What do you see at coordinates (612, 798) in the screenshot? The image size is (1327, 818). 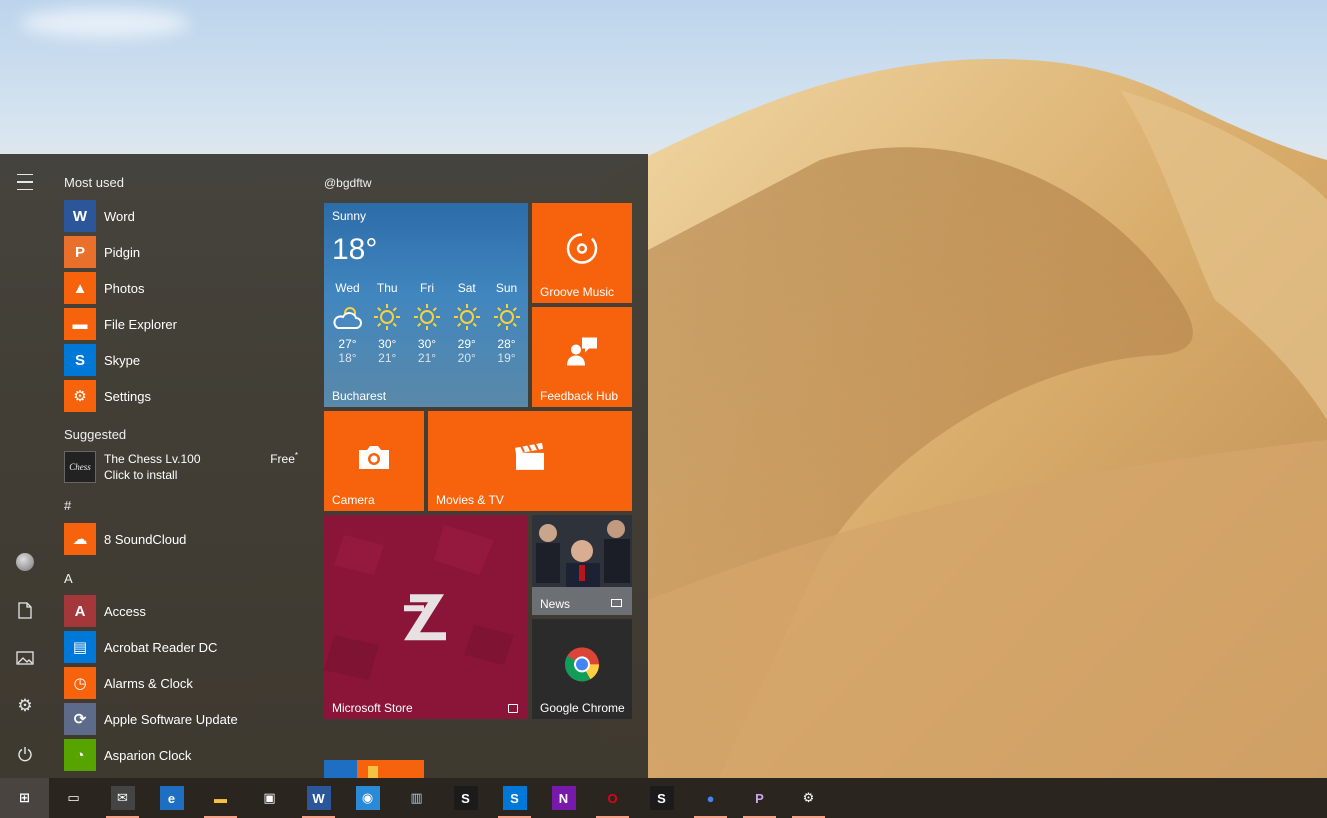 I see `opera-taskbar-icon: O` at bounding box center [612, 798].